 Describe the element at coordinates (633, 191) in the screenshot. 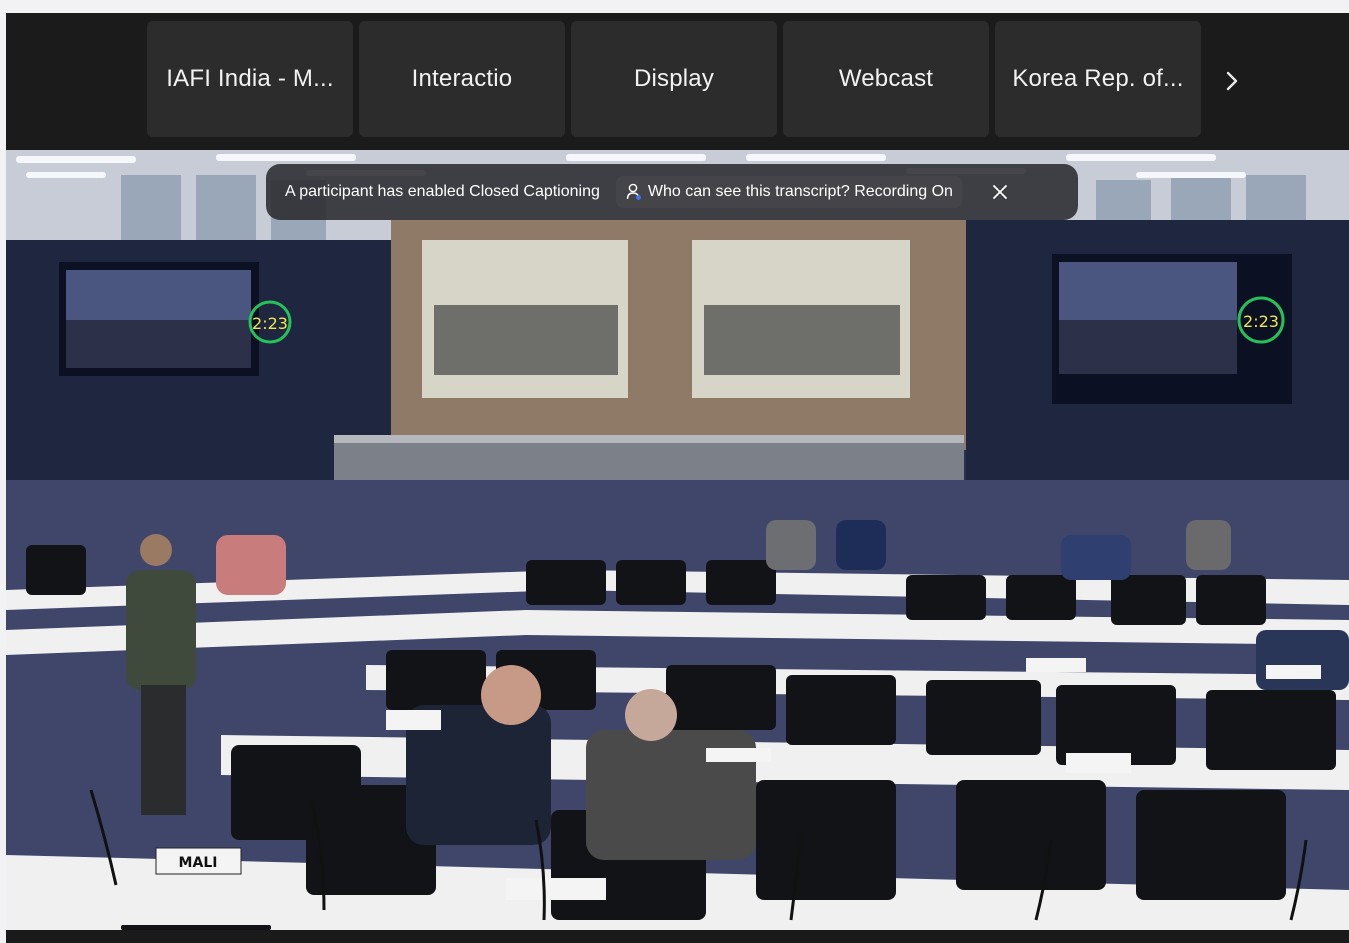

I see `person-icon` at that location.